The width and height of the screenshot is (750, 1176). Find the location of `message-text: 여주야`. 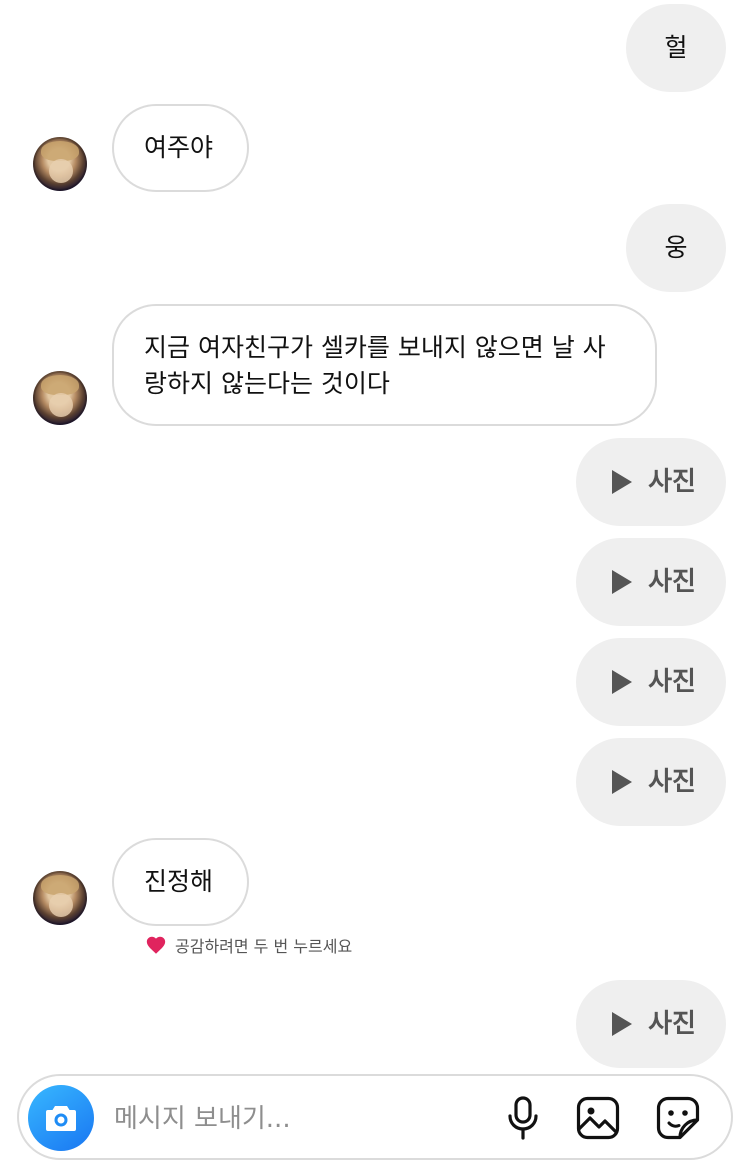

message-text: 여주야 is located at coordinates (179, 147).